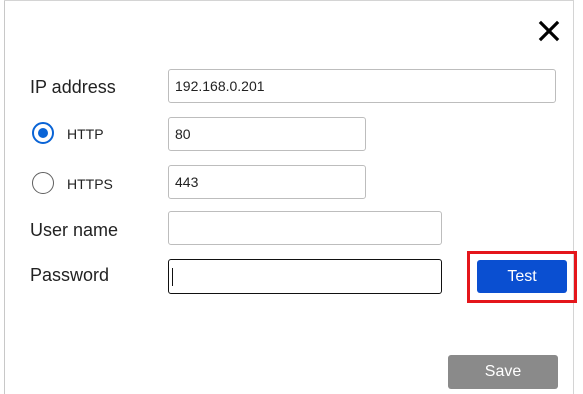 This screenshot has width=583, height=394. I want to click on test-button: Test, so click(522, 276).